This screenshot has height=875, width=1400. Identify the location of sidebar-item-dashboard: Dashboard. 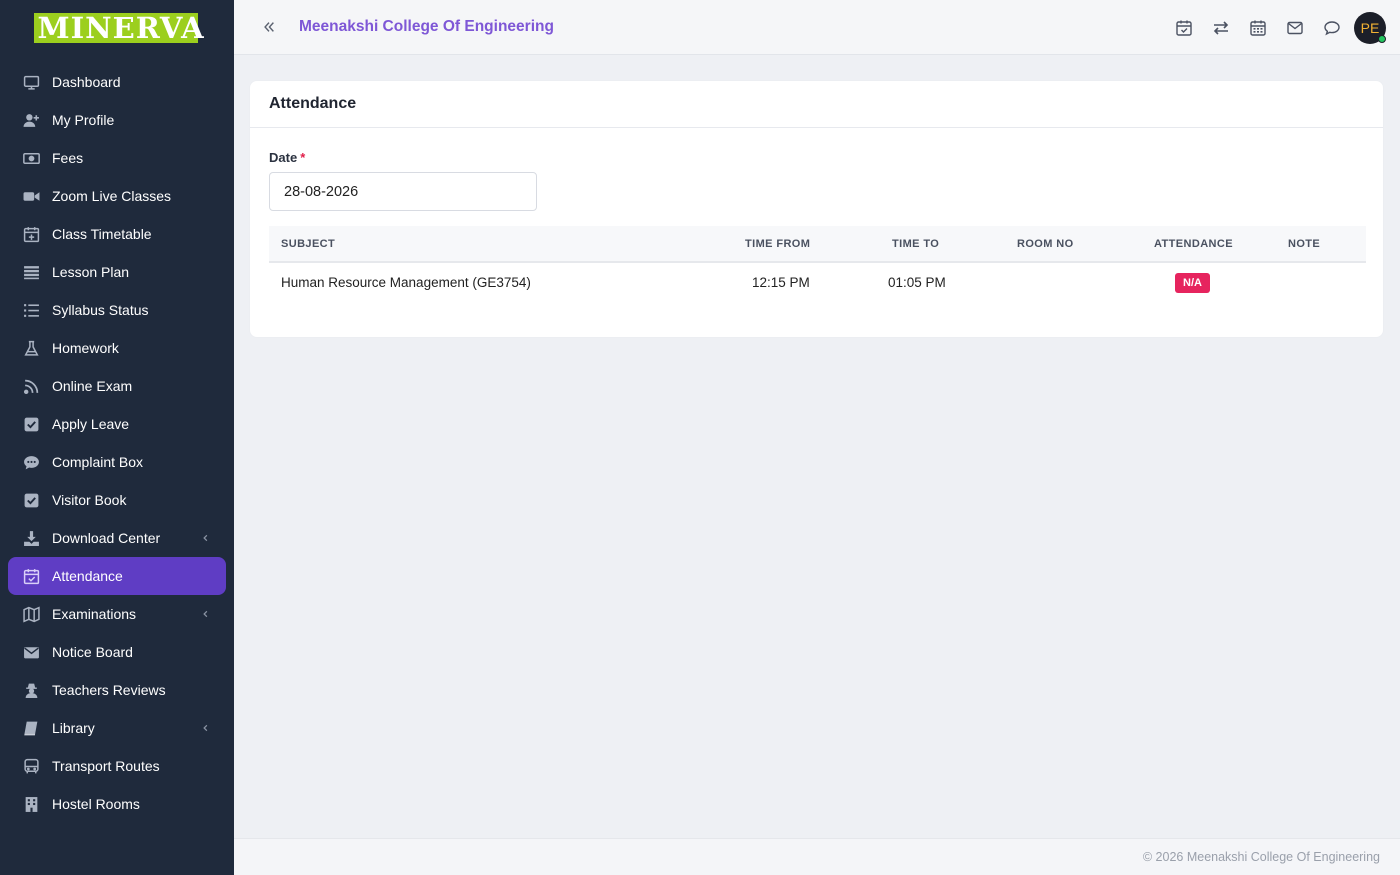
(117, 82).